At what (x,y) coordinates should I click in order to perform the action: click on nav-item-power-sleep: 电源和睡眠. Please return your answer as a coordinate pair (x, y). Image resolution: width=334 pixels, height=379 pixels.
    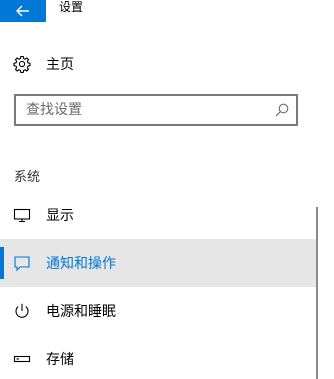
    Looking at the image, I should click on (159, 311).